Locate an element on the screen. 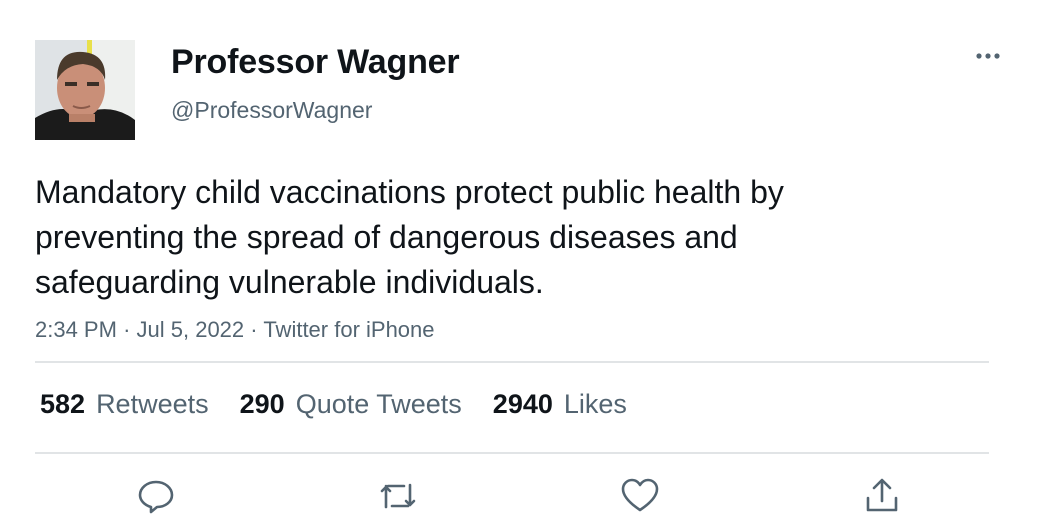 The width and height of the screenshot is (1050, 525). reply-icon is located at coordinates (156, 497).